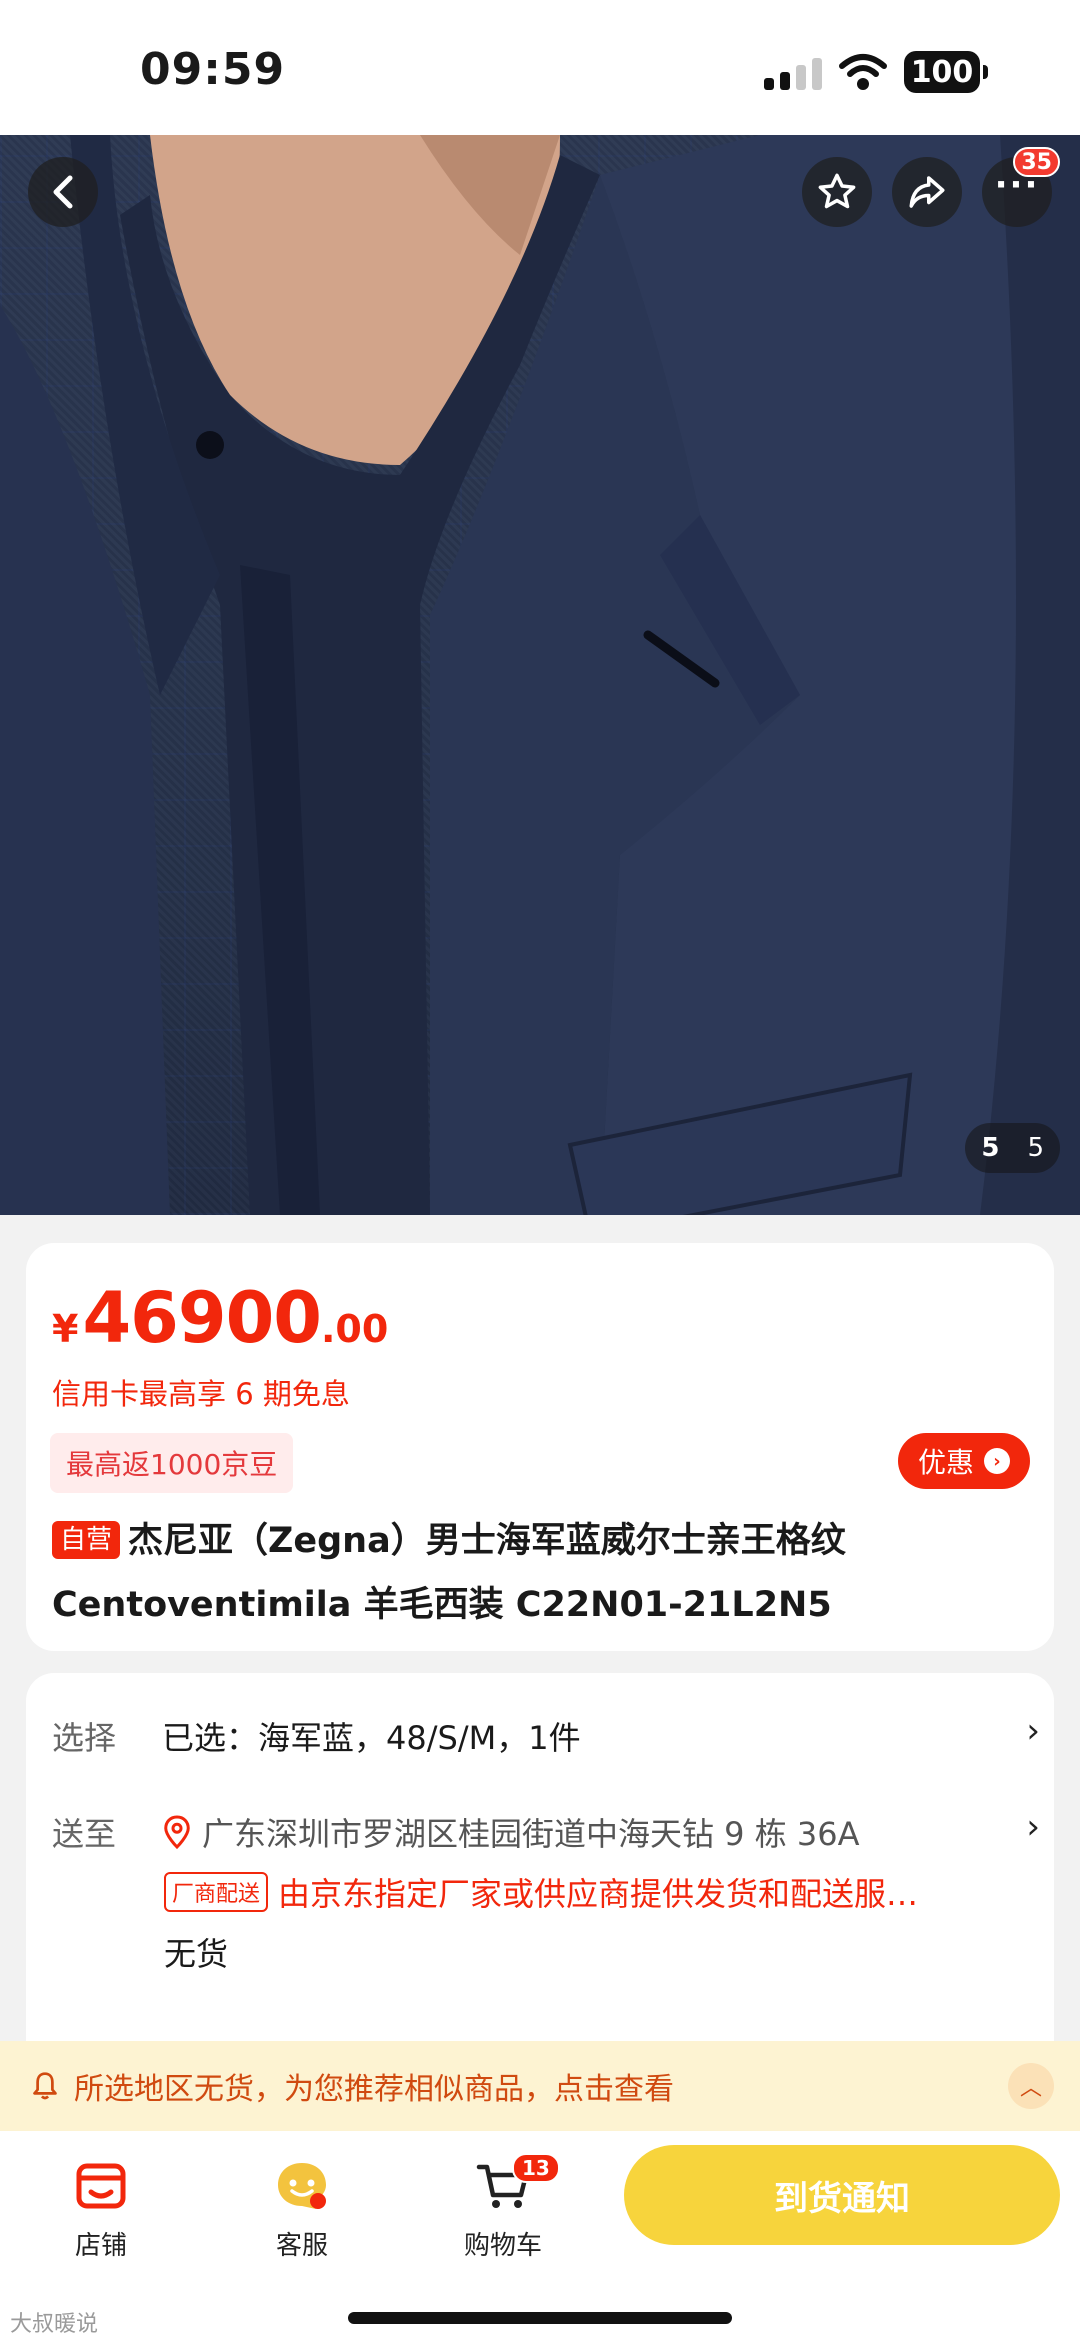  I want to click on star-icon, so click(837, 191).